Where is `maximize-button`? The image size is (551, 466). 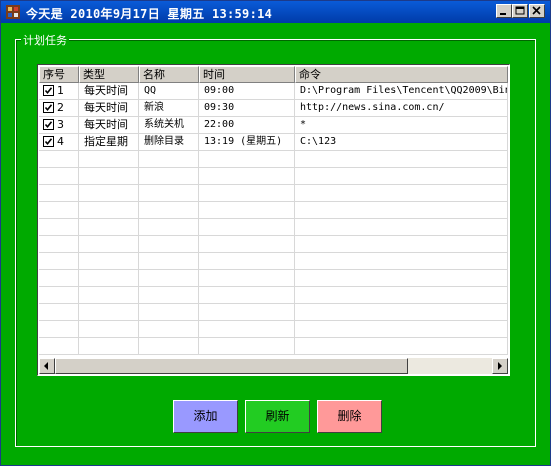 maximize-button is located at coordinates (520, 11).